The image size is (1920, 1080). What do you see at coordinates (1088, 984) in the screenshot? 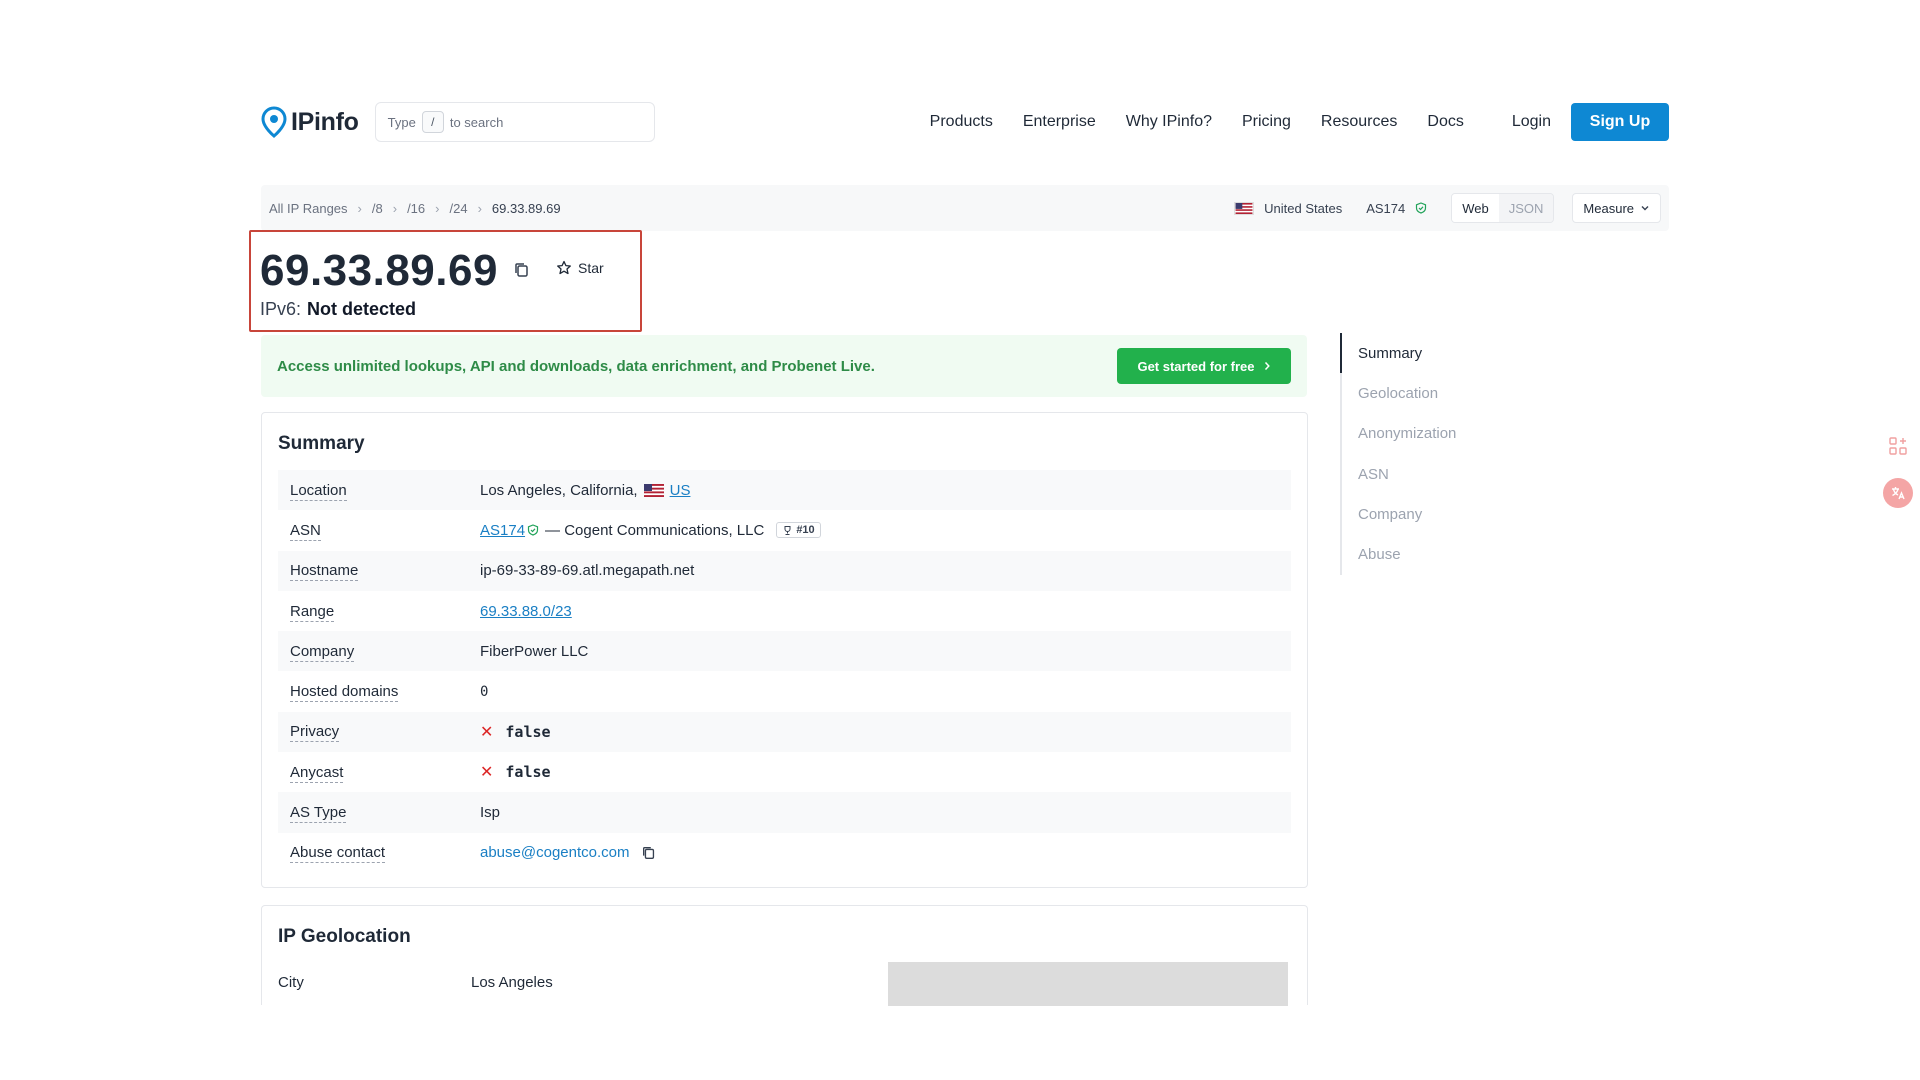
I see `map-placeholder` at bounding box center [1088, 984].